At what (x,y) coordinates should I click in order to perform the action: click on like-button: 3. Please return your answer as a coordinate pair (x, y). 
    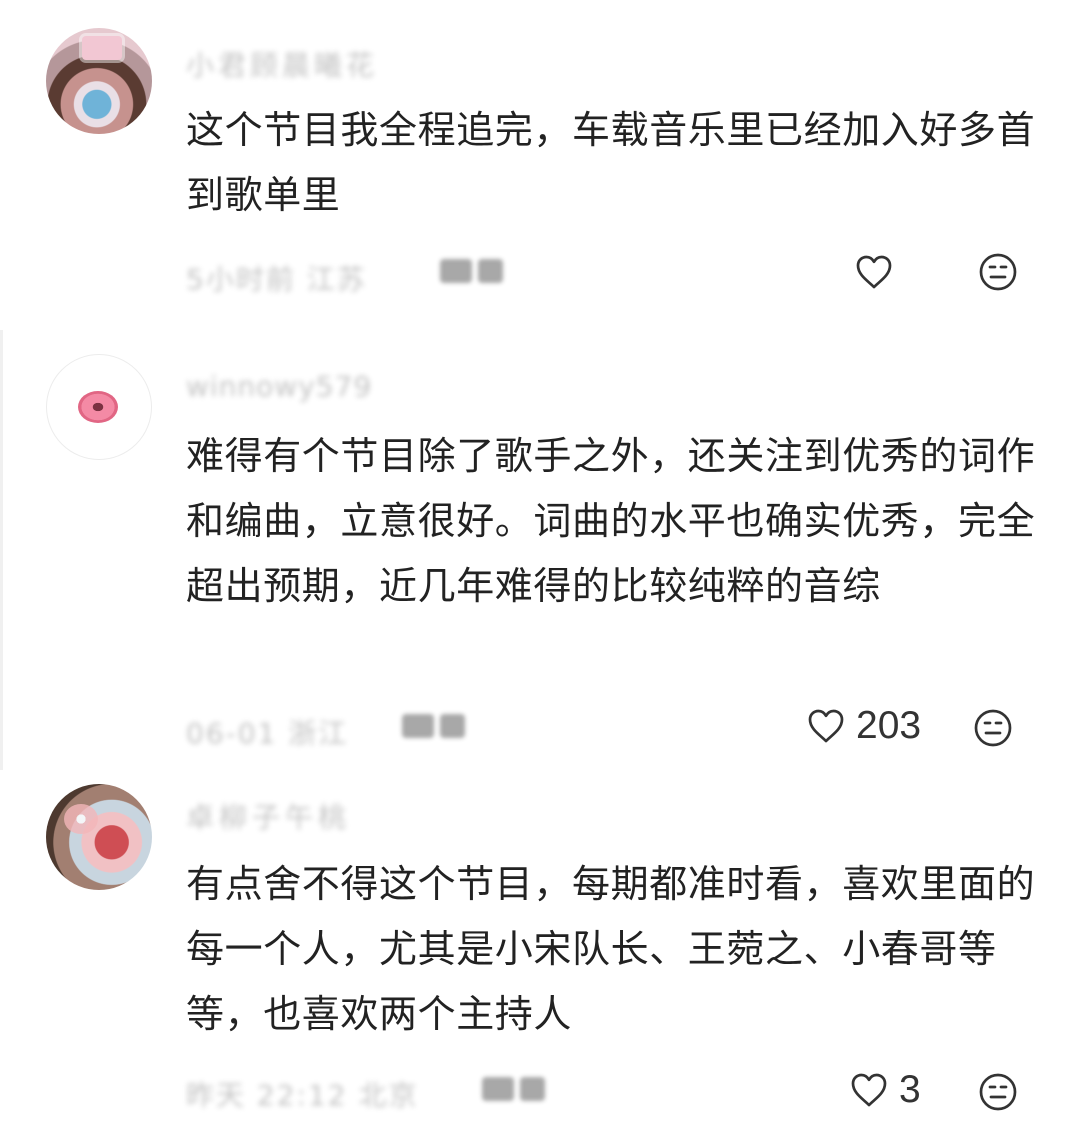
    Looking at the image, I should click on (884, 1090).